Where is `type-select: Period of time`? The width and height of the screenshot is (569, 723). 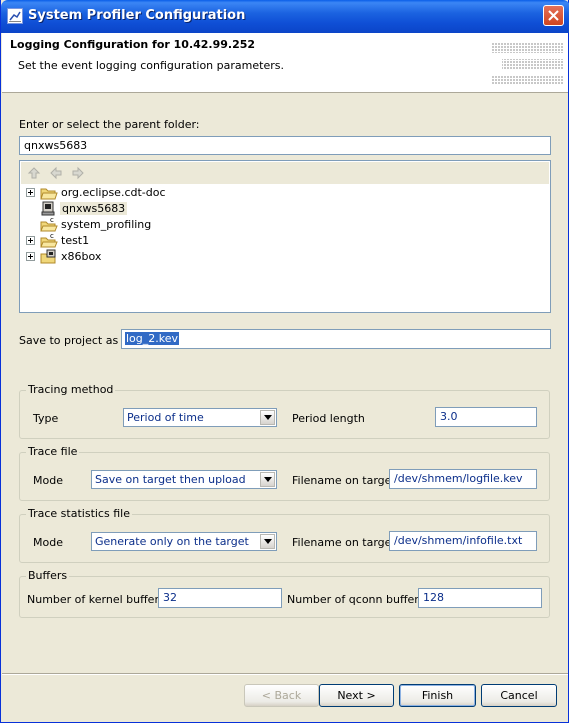 type-select: Period of time is located at coordinates (200, 417).